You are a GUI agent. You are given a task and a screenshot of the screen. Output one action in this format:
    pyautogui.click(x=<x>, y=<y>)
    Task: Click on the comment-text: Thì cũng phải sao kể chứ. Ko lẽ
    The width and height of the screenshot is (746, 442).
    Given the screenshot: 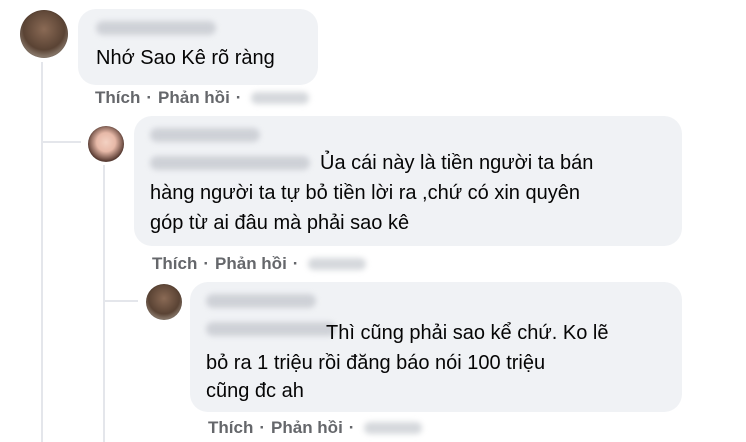 What is the action you would take?
    pyautogui.click(x=467, y=333)
    